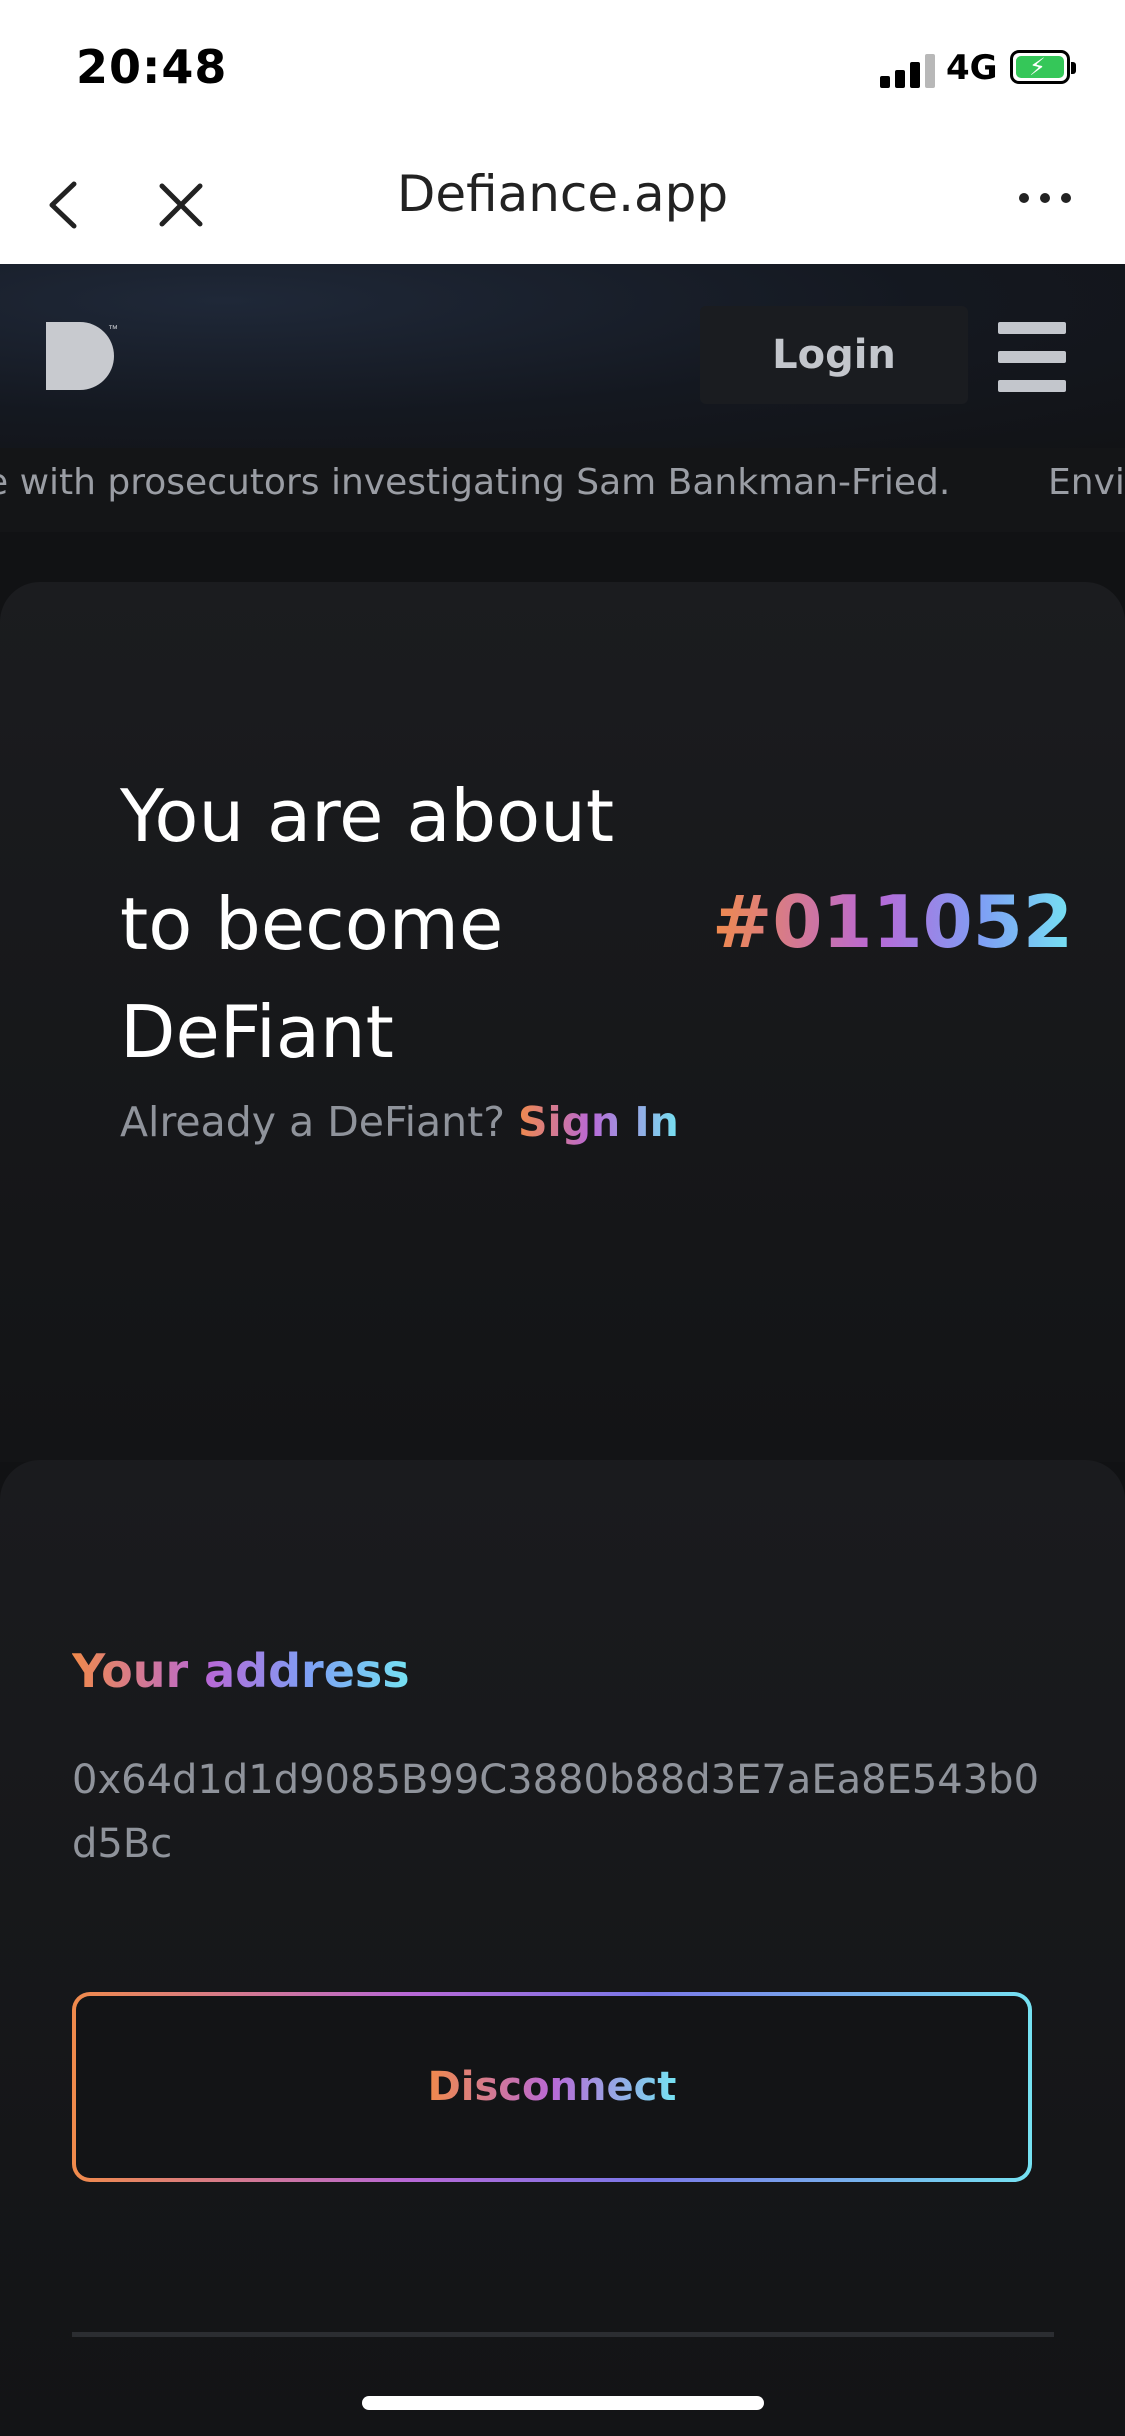 This screenshot has width=1125, height=2436. Describe the element at coordinates (1086, 482) in the screenshot. I see `ticker-next-headline: Envi` at that location.